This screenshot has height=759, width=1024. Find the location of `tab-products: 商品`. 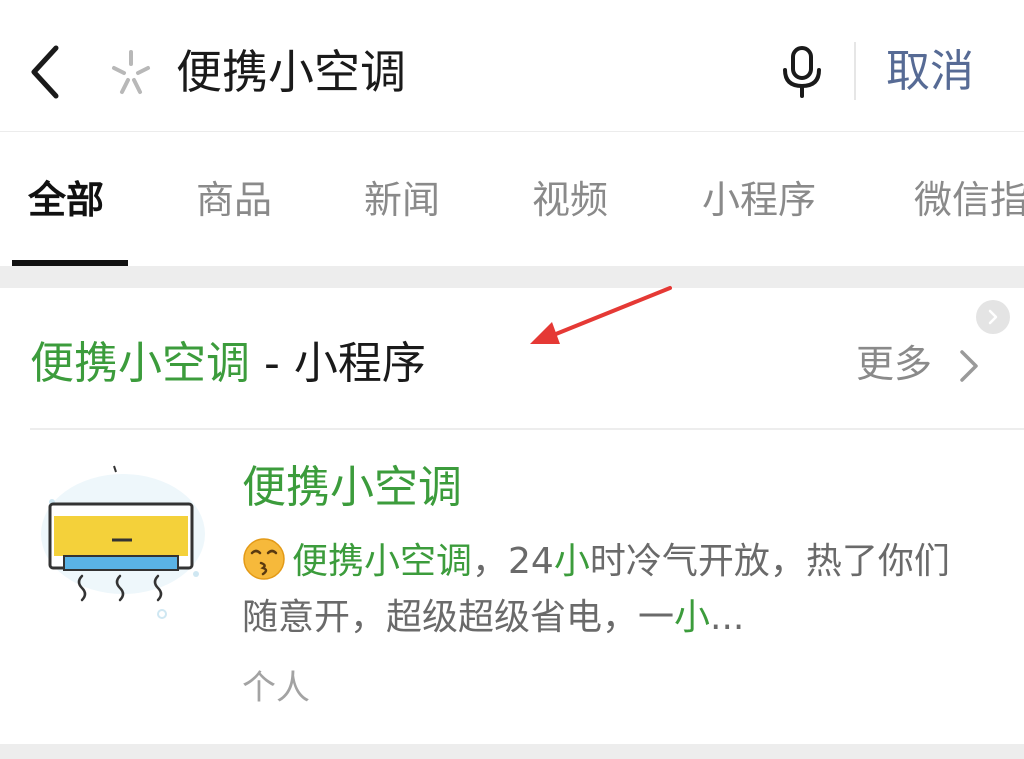

tab-products: 商品 is located at coordinates (234, 200).